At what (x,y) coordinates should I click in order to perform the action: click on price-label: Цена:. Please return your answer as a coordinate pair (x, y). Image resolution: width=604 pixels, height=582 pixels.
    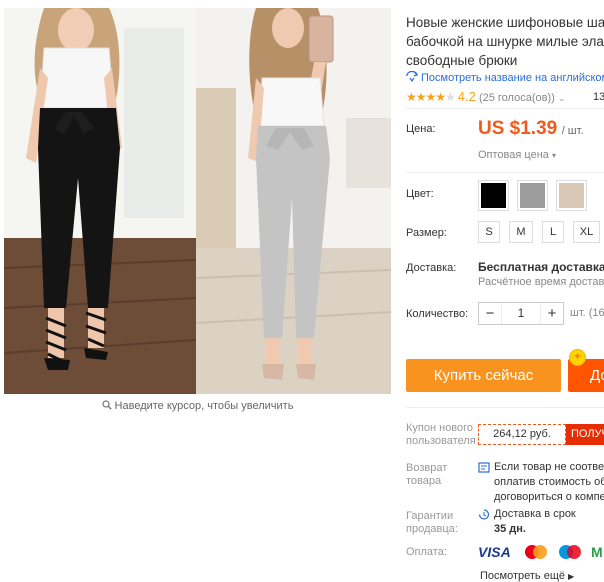
    Looking at the image, I should click on (421, 129).